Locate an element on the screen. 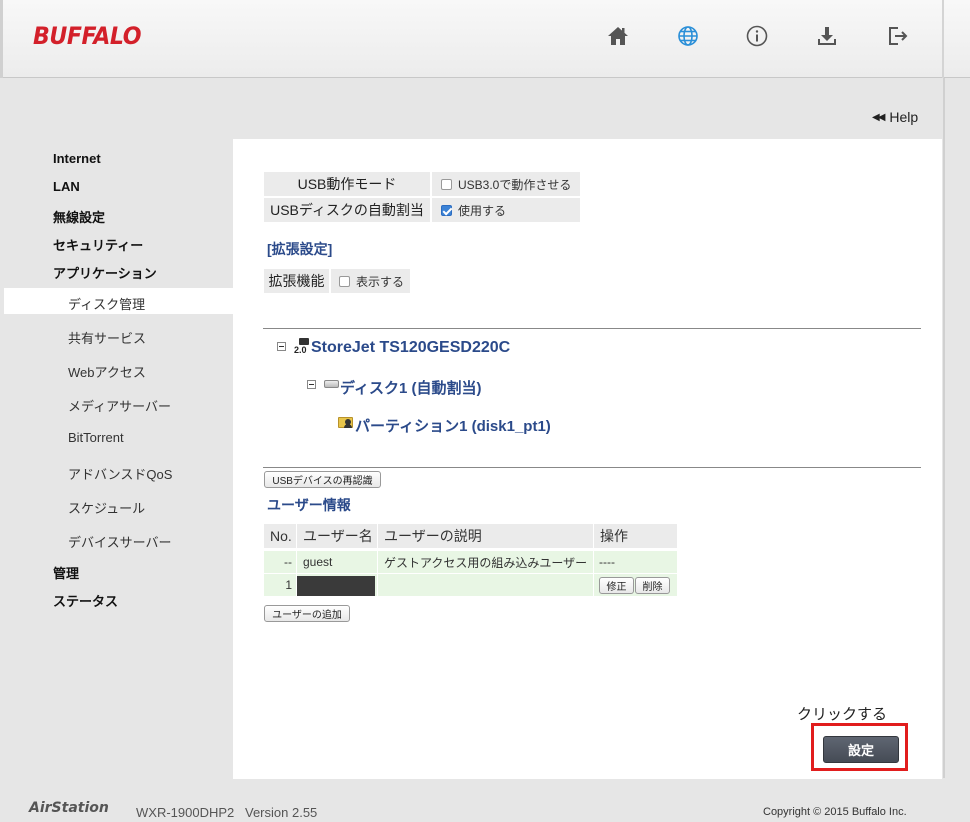 This screenshot has height=822, width=970. col-description: ユーザーの説明 is located at coordinates (485, 536).